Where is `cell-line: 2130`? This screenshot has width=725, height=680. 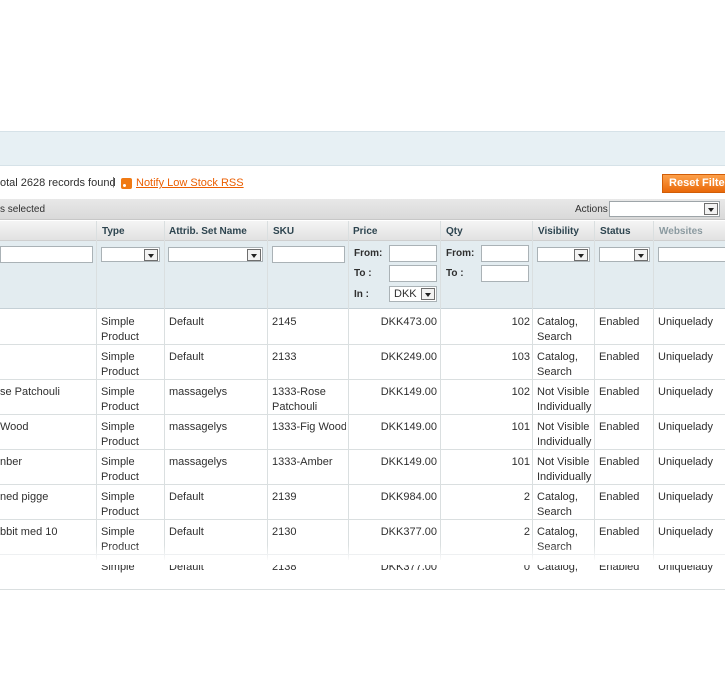
cell-line: 2130 is located at coordinates (284, 532).